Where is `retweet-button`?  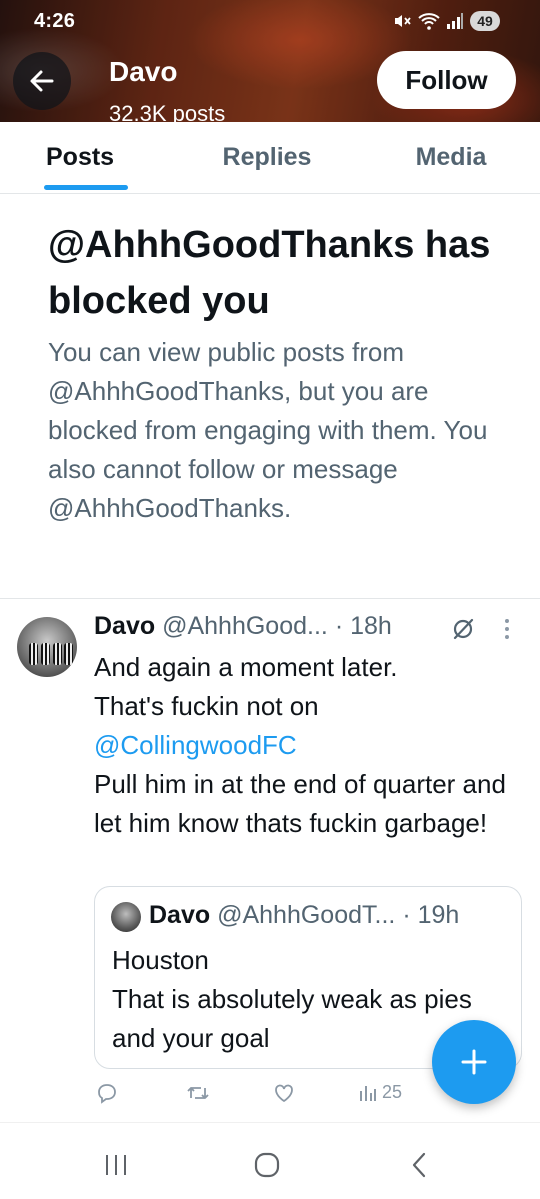
retweet-button is located at coordinates (198, 1093).